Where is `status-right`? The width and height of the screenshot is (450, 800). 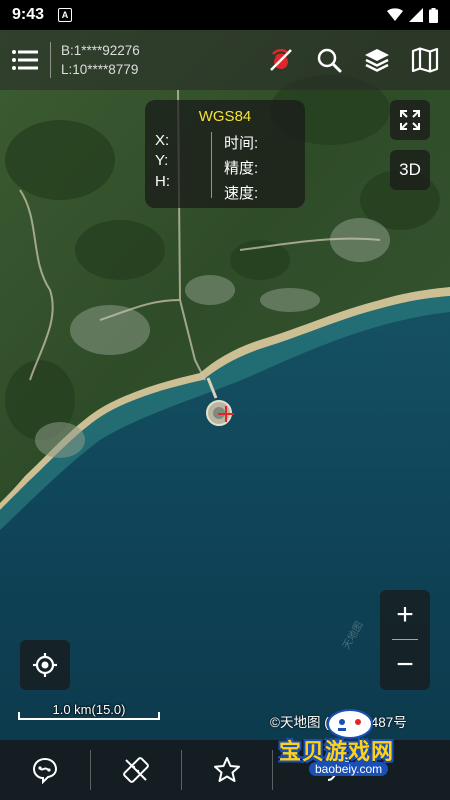
status-right is located at coordinates (412, 15).